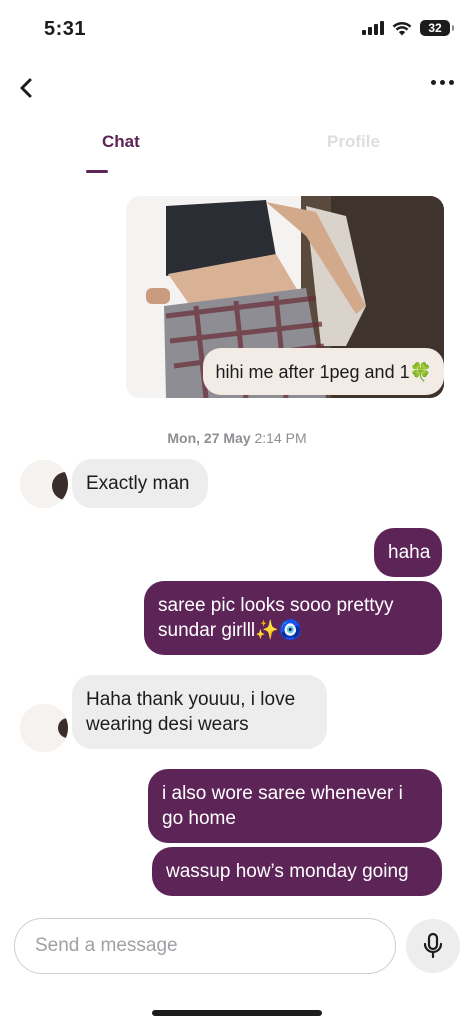  Describe the element at coordinates (373, 28) in the screenshot. I see `cellular-signal-icon` at that location.